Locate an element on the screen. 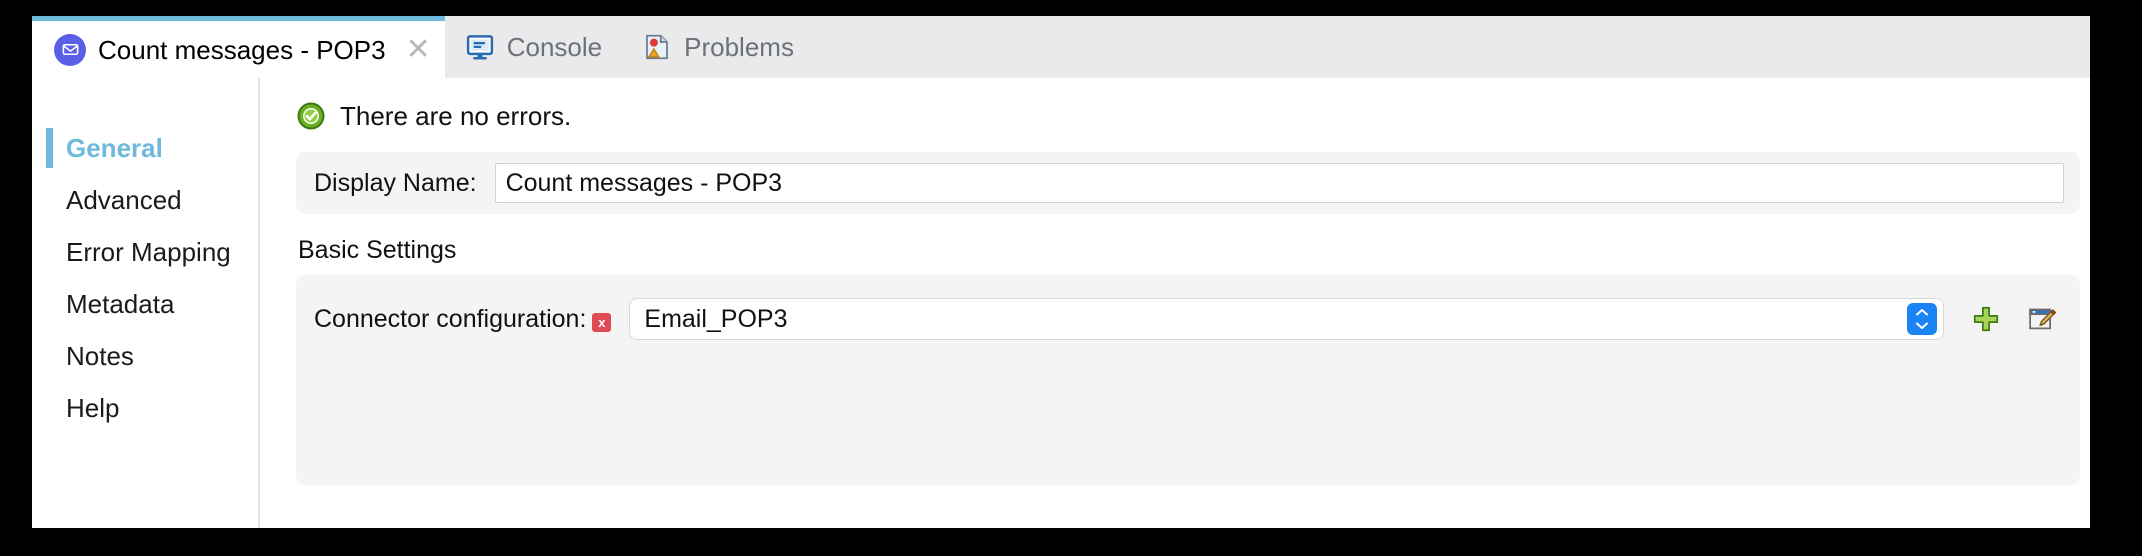 The width and height of the screenshot is (2142, 556). connector-label-group: Connector configuration: x is located at coordinates (463, 319).